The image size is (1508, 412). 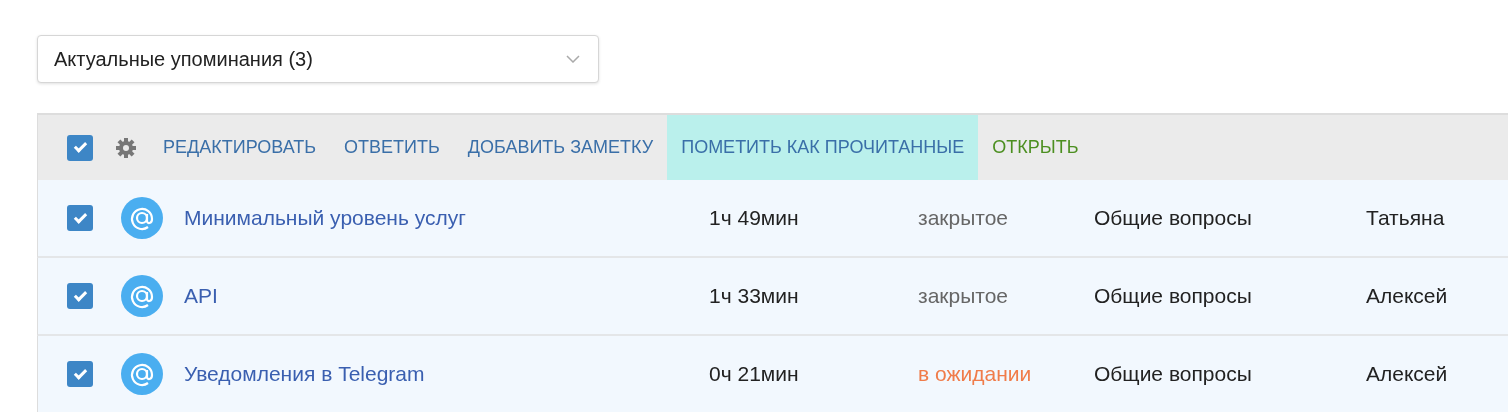 I want to click on toolbar-action: ОТВЕТИТЬ, so click(x=392, y=147).